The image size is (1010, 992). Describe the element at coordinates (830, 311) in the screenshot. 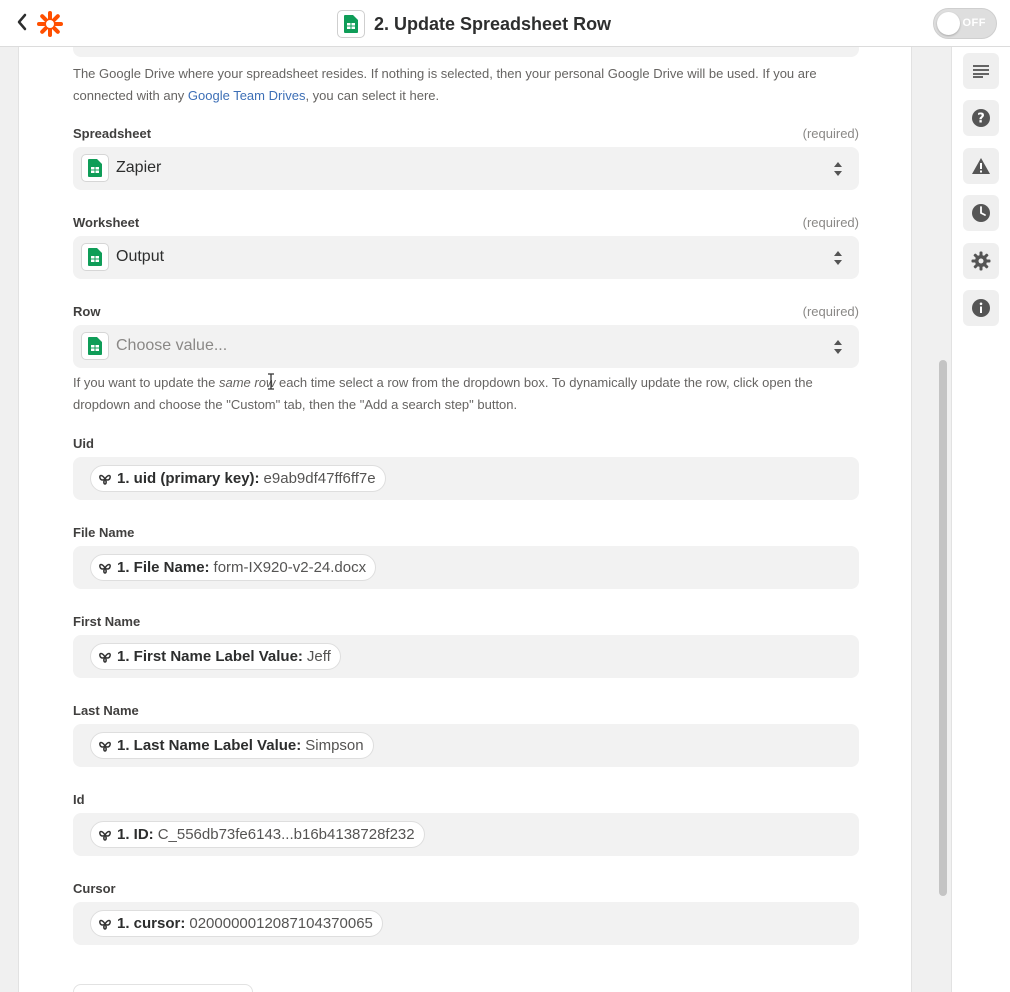

I see `row-required: (required)` at that location.